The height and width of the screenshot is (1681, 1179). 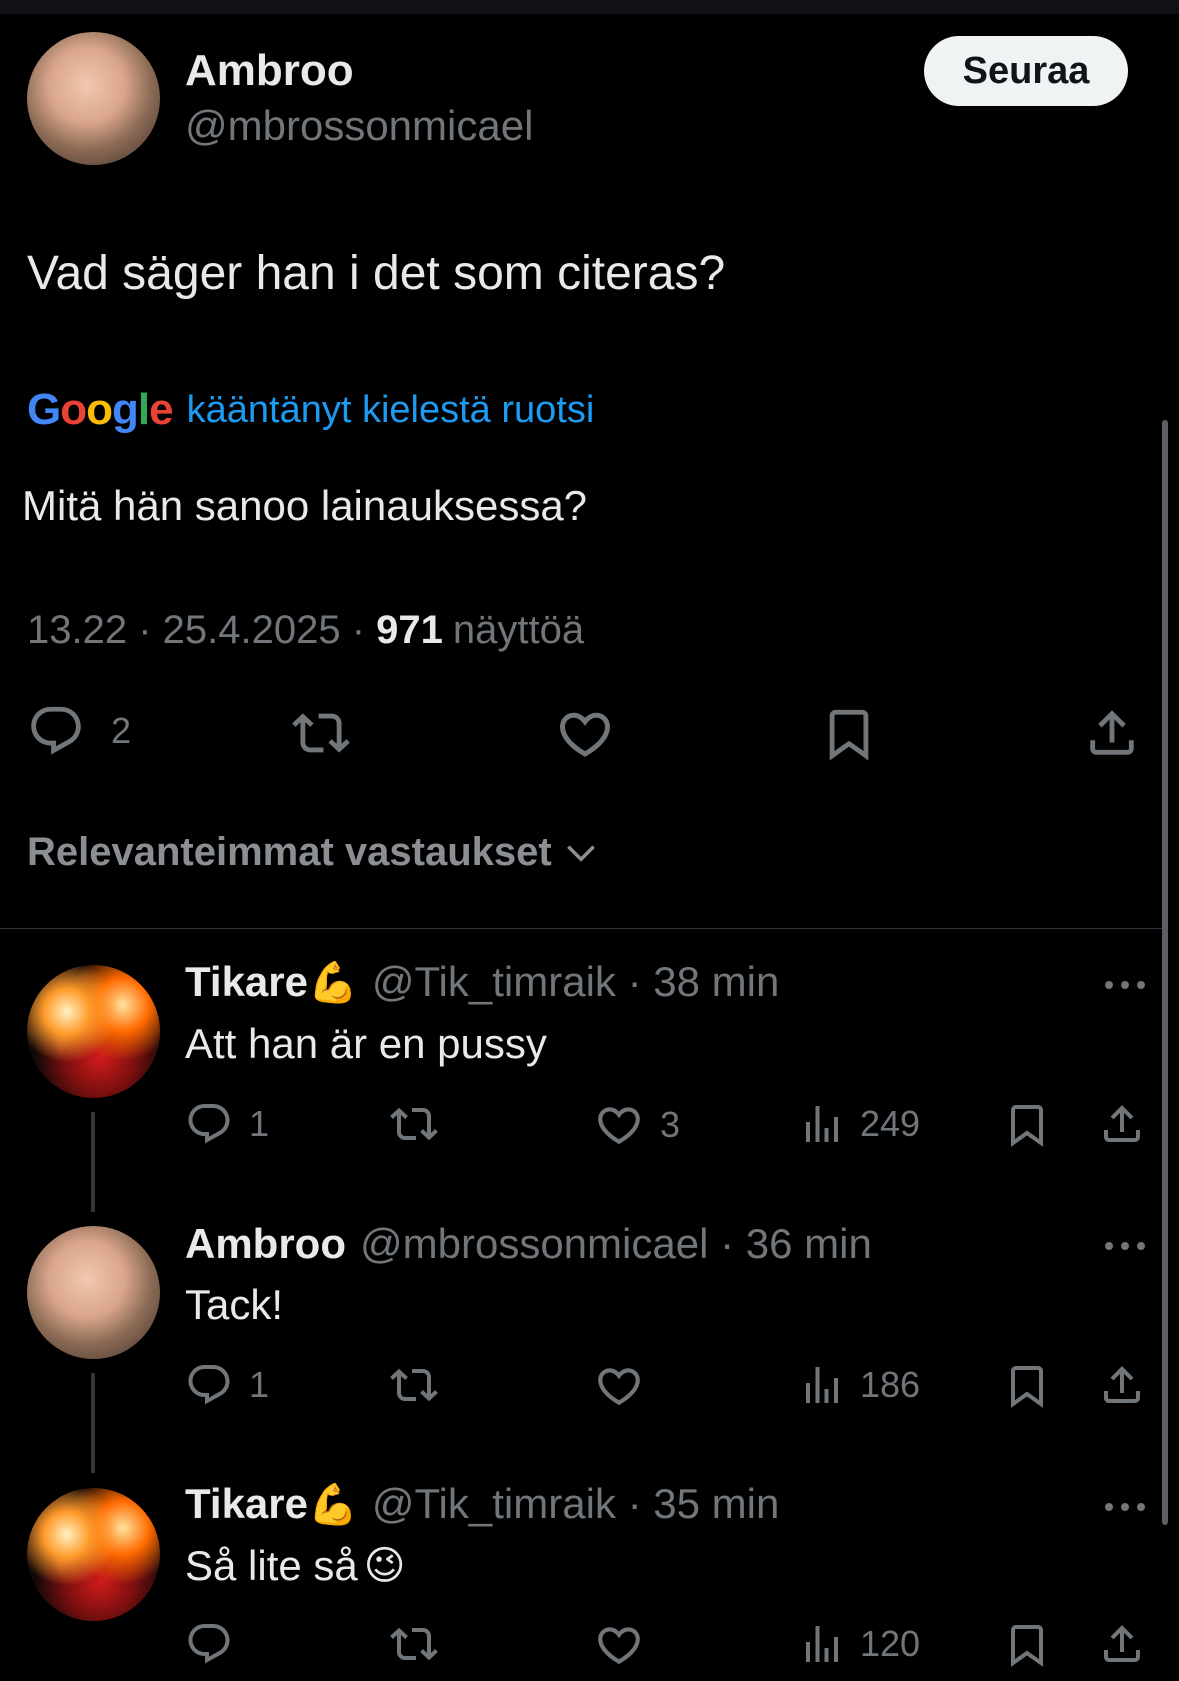 What do you see at coordinates (859, 1124) in the screenshot?
I see `views-action: 249` at bounding box center [859, 1124].